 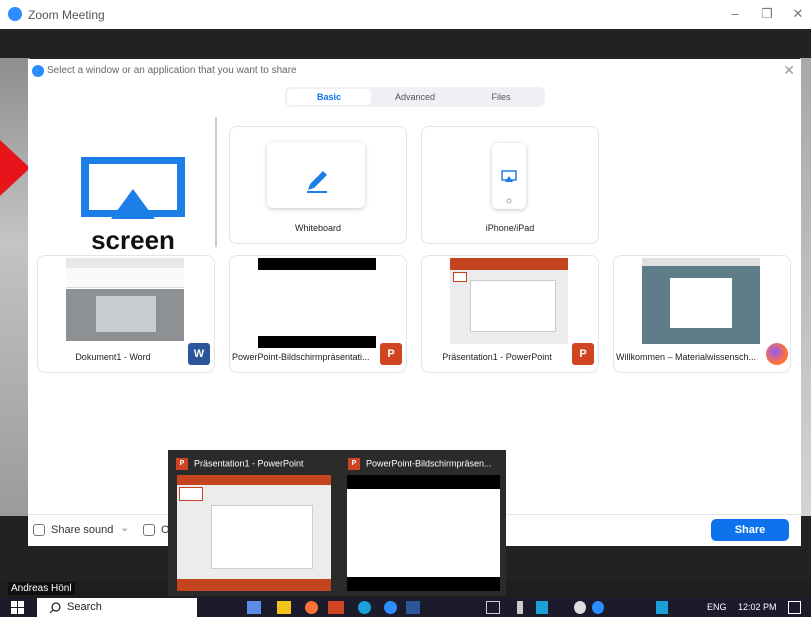 I want to click on participant-name: Andreas Hönl, so click(x=41, y=588).